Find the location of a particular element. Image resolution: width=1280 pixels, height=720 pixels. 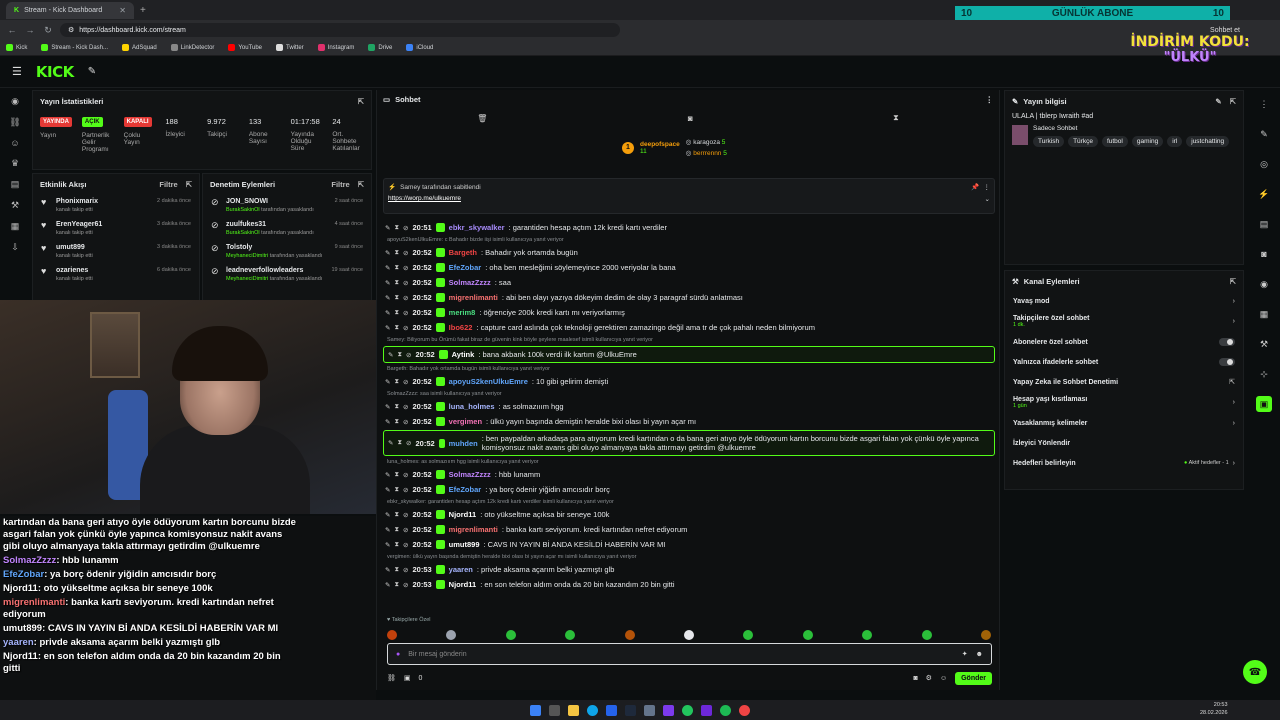

bookmark-linkdetector: LinkDetector is located at coordinates (192, 47).